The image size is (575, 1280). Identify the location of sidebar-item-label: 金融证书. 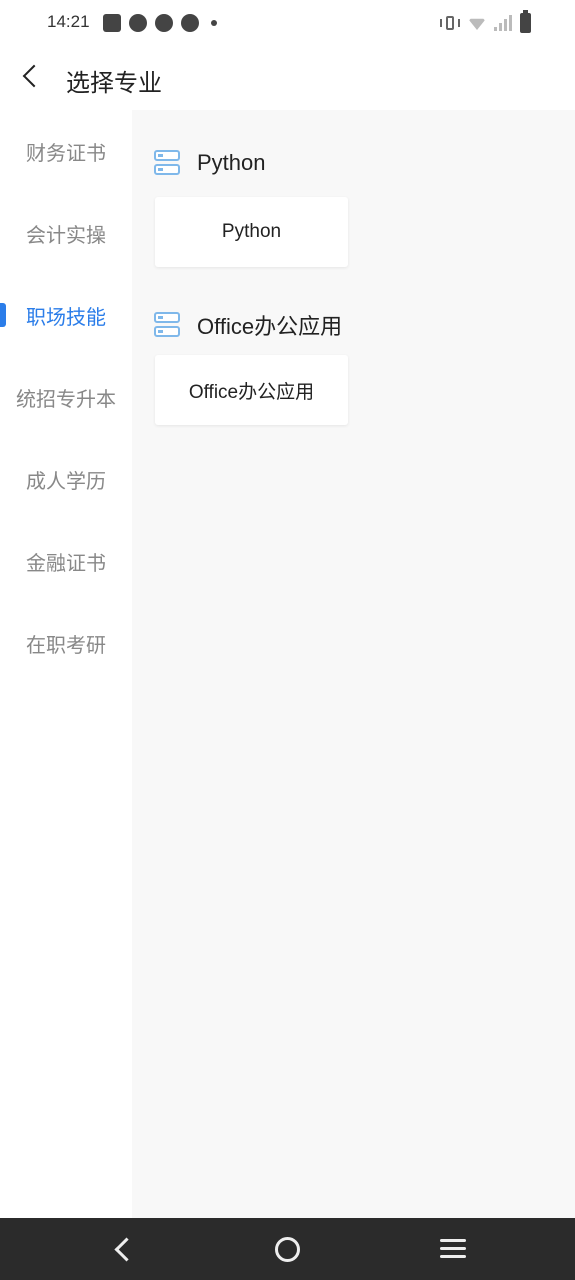
(66, 562).